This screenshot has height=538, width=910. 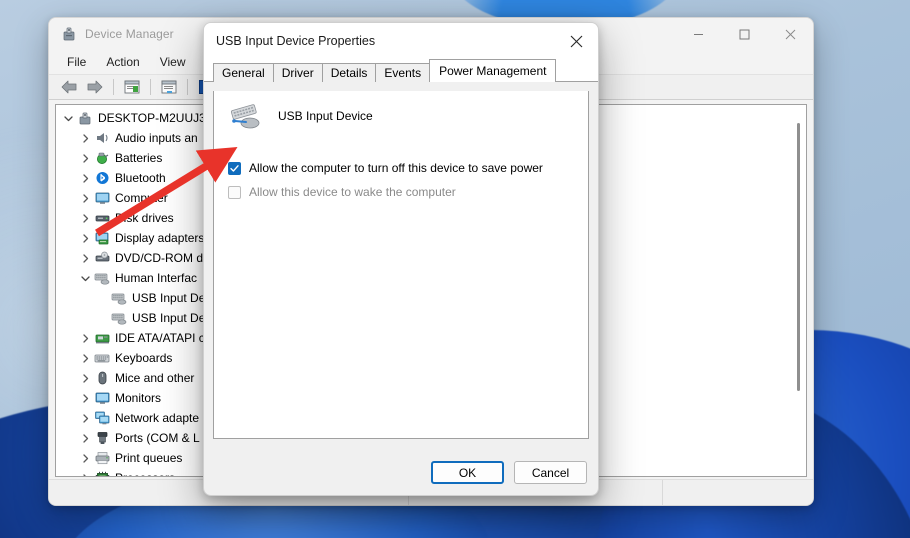 What do you see at coordinates (401, 111) in the screenshot?
I see `device-header: USB Input Device` at bounding box center [401, 111].